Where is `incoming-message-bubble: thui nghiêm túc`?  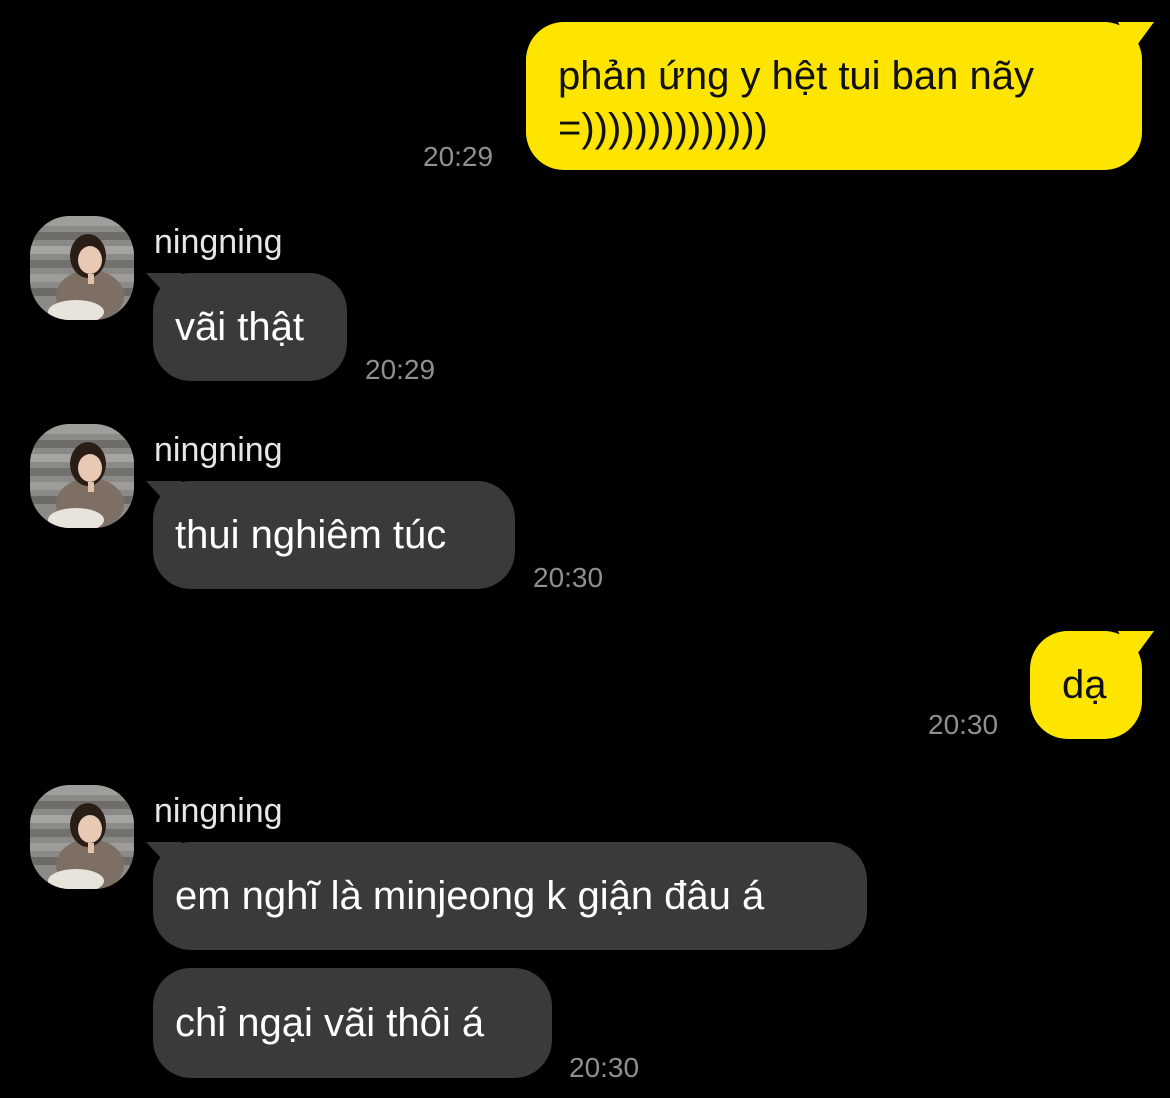
incoming-message-bubble: thui nghiêm túc is located at coordinates (334, 535).